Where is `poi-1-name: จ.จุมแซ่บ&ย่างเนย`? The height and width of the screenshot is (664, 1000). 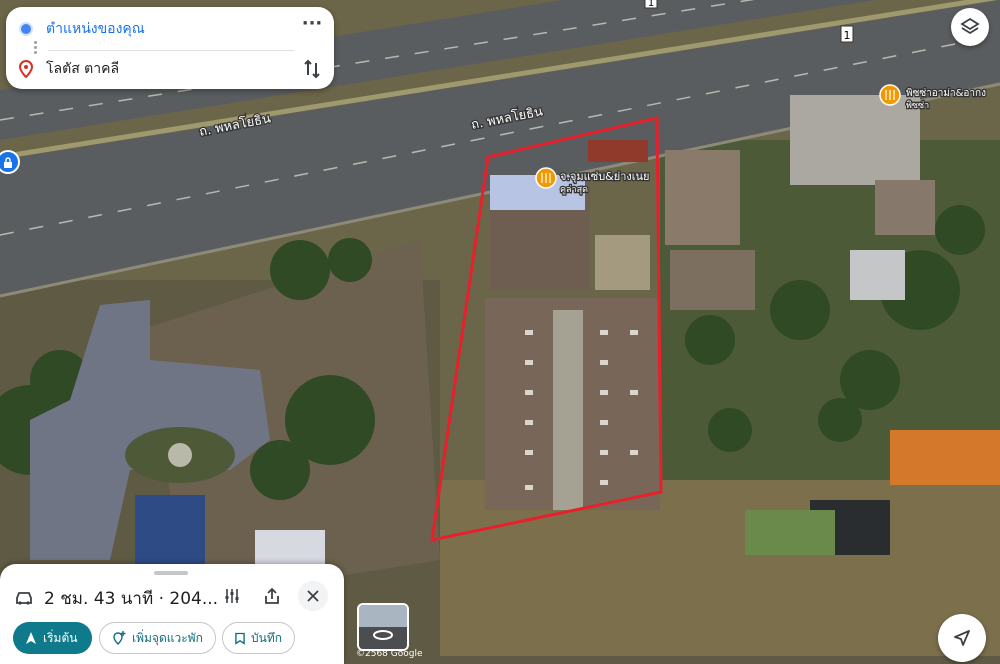 poi-1-name: จ.จุมแซ่บ&ย่างเนย is located at coordinates (604, 176).